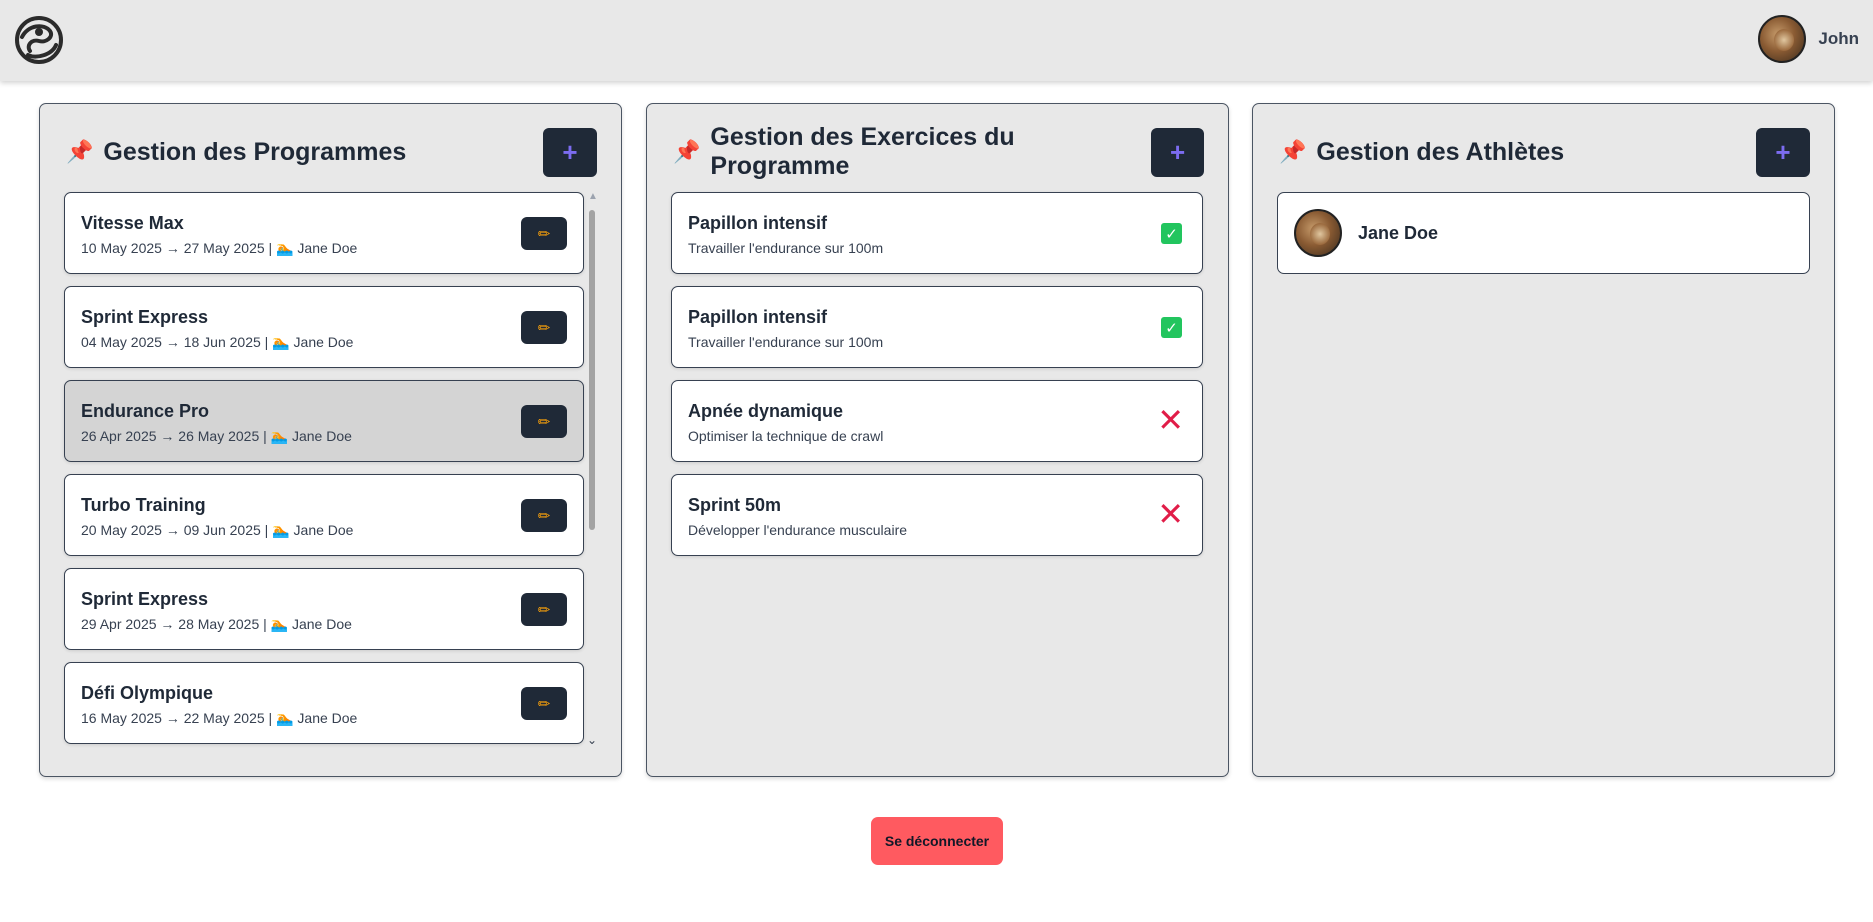 The width and height of the screenshot is (1873, 922). Describe the element at coordinates (592, 370) in the screenshot. I see `scroll-thumb` at that location.